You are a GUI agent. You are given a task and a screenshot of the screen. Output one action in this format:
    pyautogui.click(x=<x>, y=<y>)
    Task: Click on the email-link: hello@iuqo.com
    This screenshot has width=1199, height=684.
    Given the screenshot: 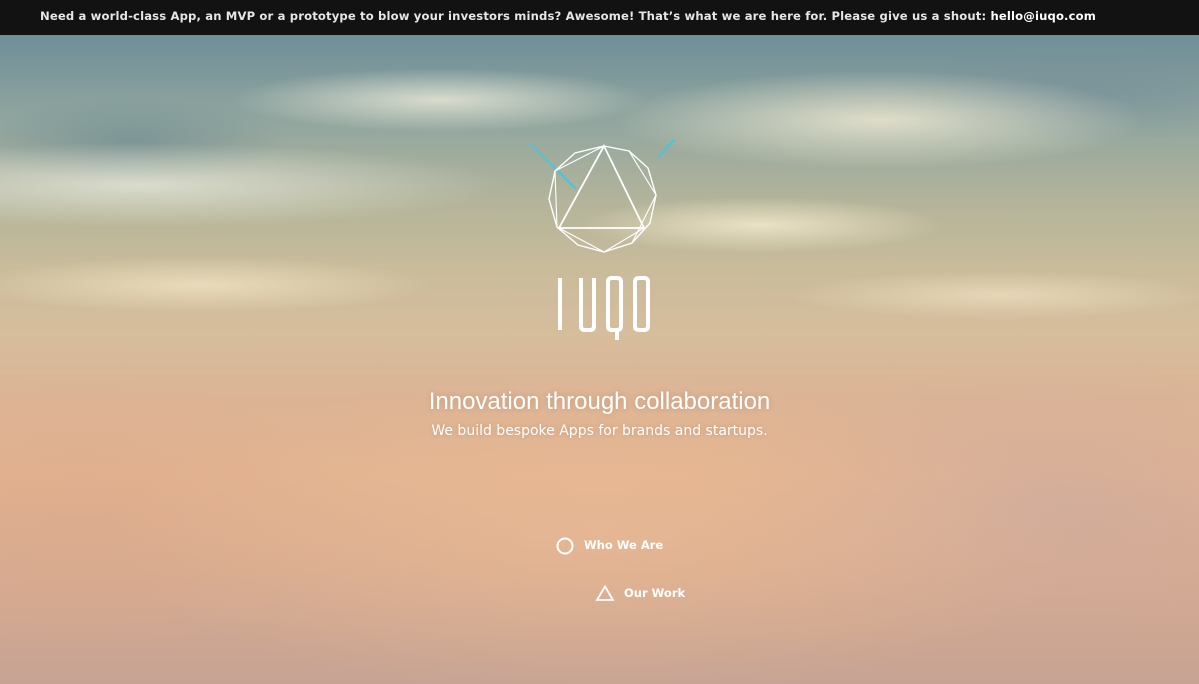 What is the action you would take?
    pyautogui.click(x=1043, y=16)
    